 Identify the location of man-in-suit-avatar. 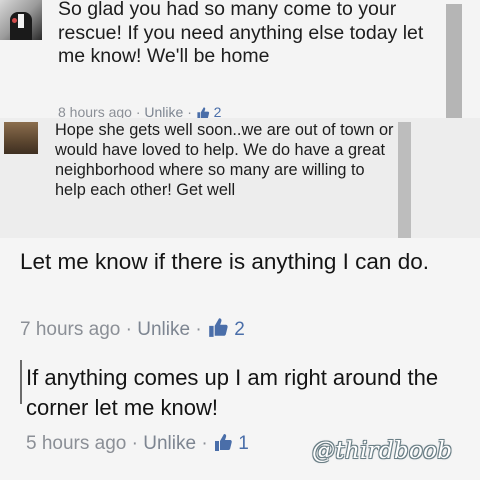
(21, 20).